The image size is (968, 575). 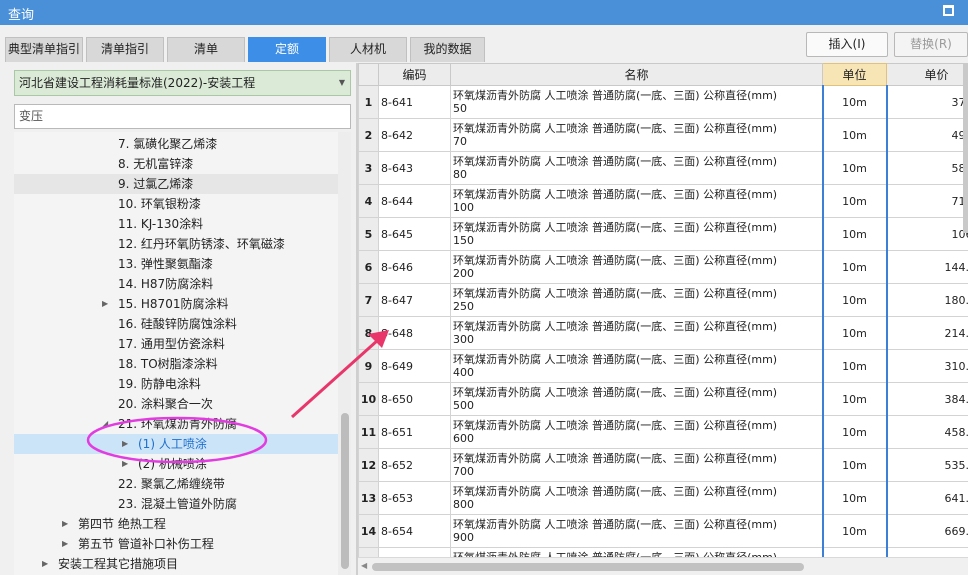 What do you see at coordinates (107, 424) in the screenshot?
I see `collapse-arrow-icon: ◢` at bounding box center [107, 424].